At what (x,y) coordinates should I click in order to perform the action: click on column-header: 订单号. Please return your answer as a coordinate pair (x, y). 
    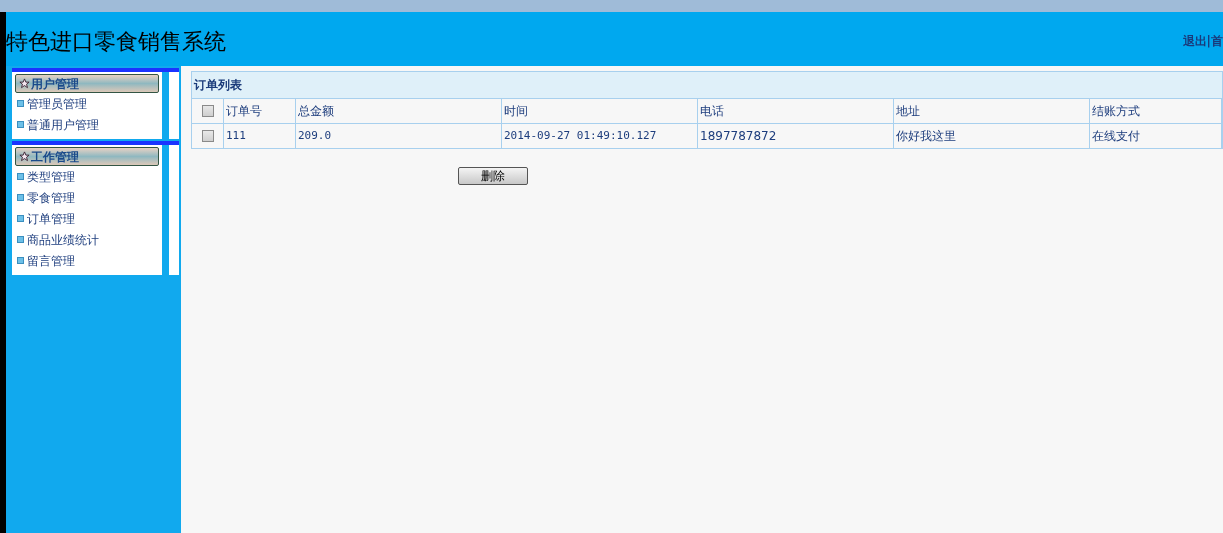
    Looking at the image, I should click on (260, 111).